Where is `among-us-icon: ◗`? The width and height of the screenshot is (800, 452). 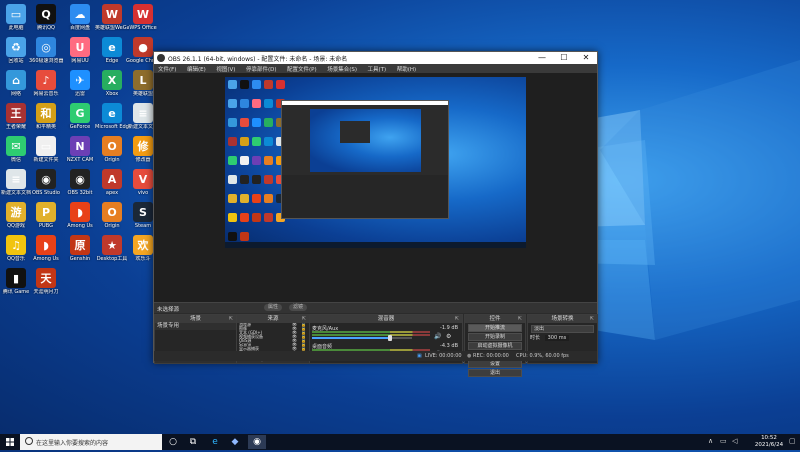 among-us-icon: ◗ is located at coordinates (80, 212).